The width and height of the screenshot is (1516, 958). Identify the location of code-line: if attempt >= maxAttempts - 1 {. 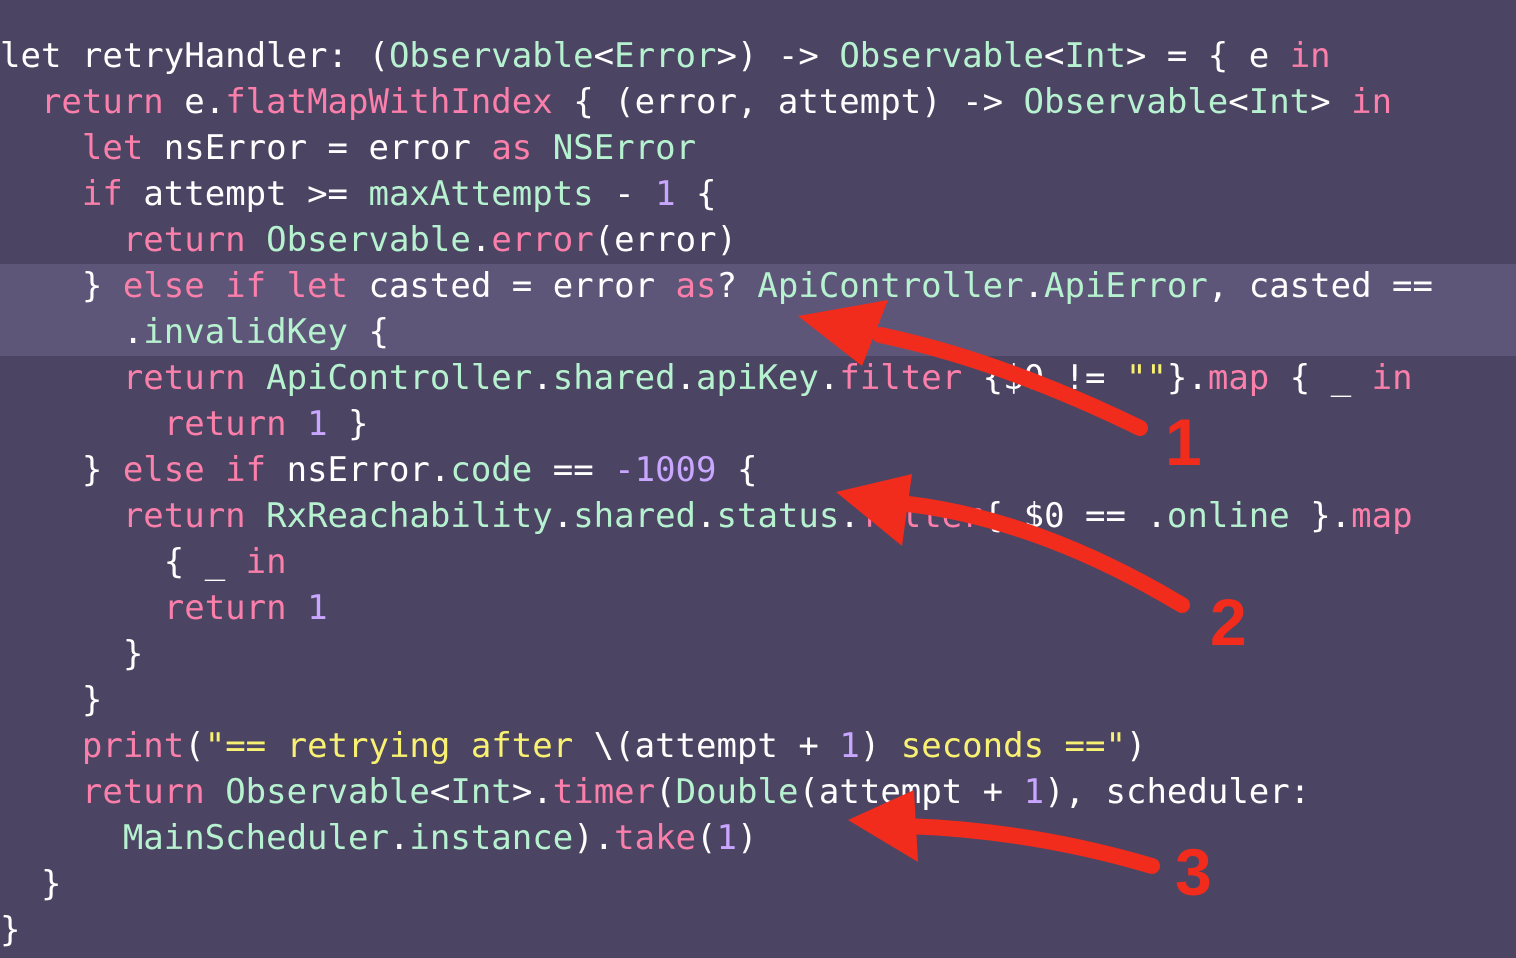
(716, 194).